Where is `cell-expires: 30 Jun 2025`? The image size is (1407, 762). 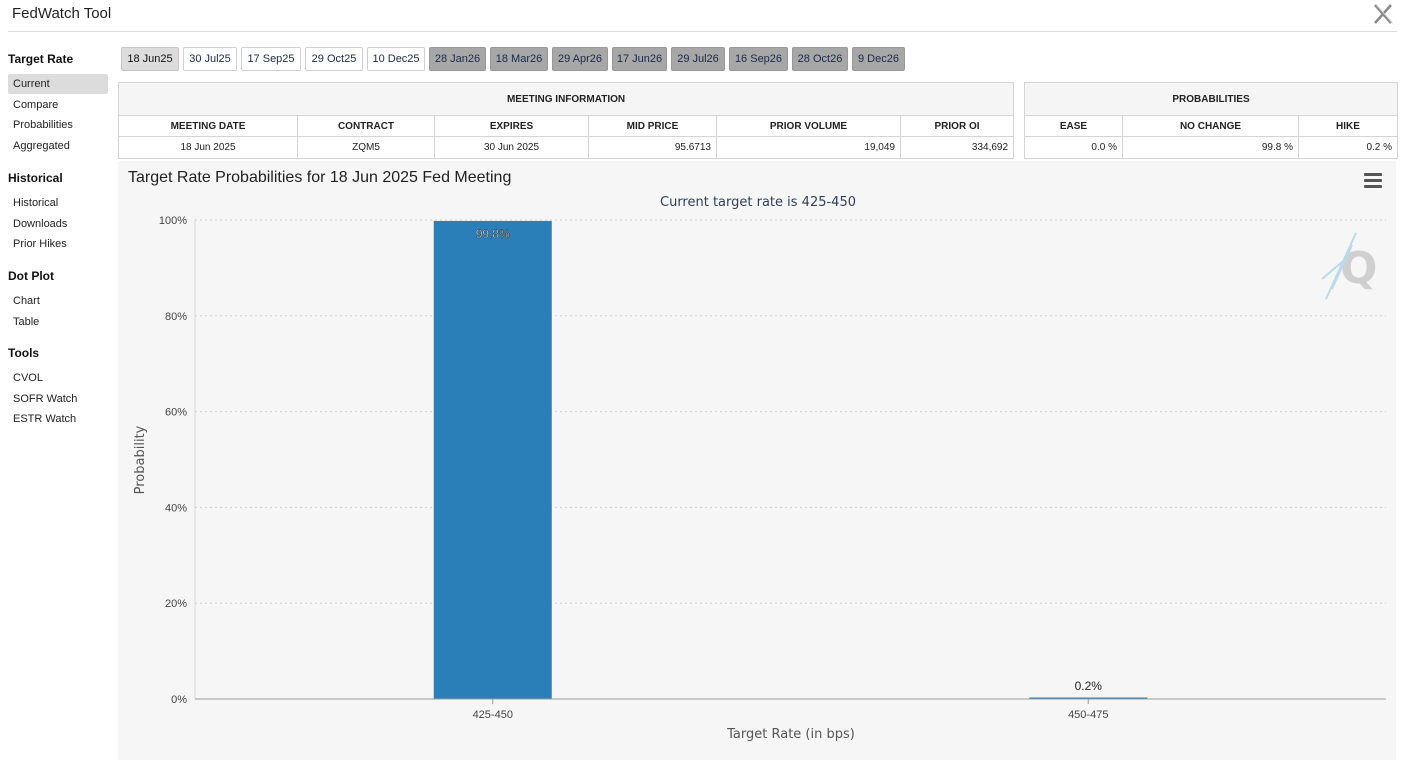 cell-expires: 30 Jun 2025 is located at coordinates (511, 147).